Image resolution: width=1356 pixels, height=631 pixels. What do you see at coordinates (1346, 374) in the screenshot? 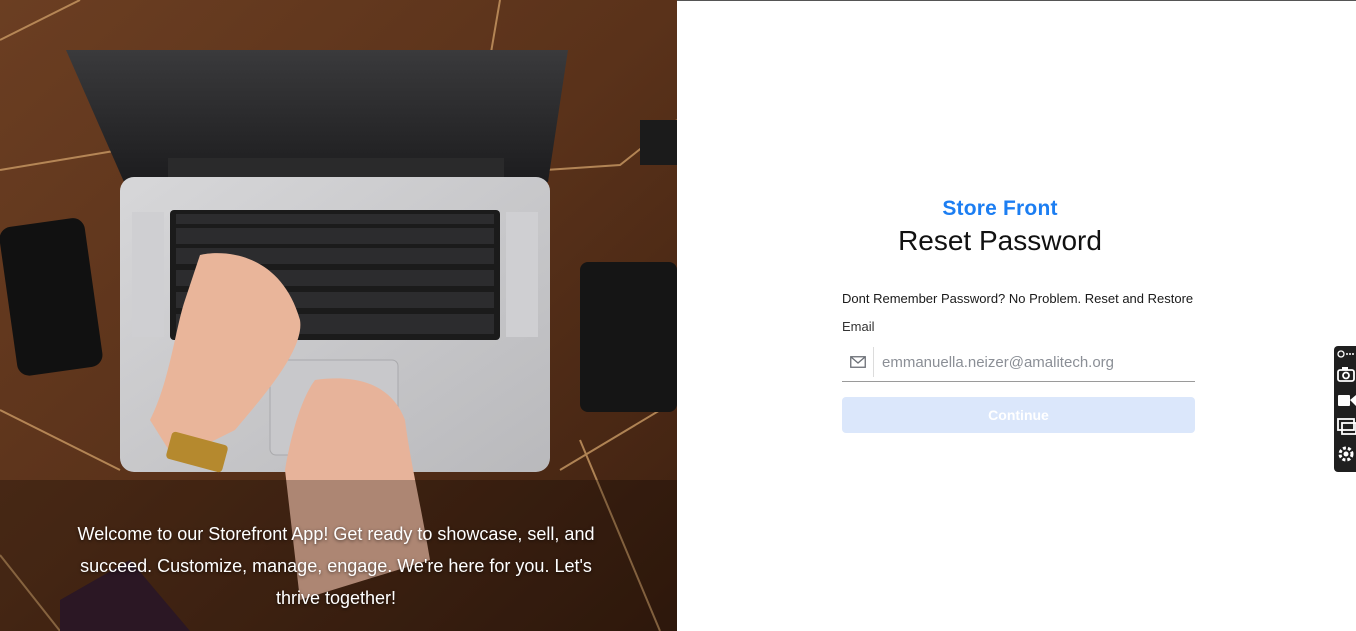
I see `camera-icon` at bounding box center [1346, 374].